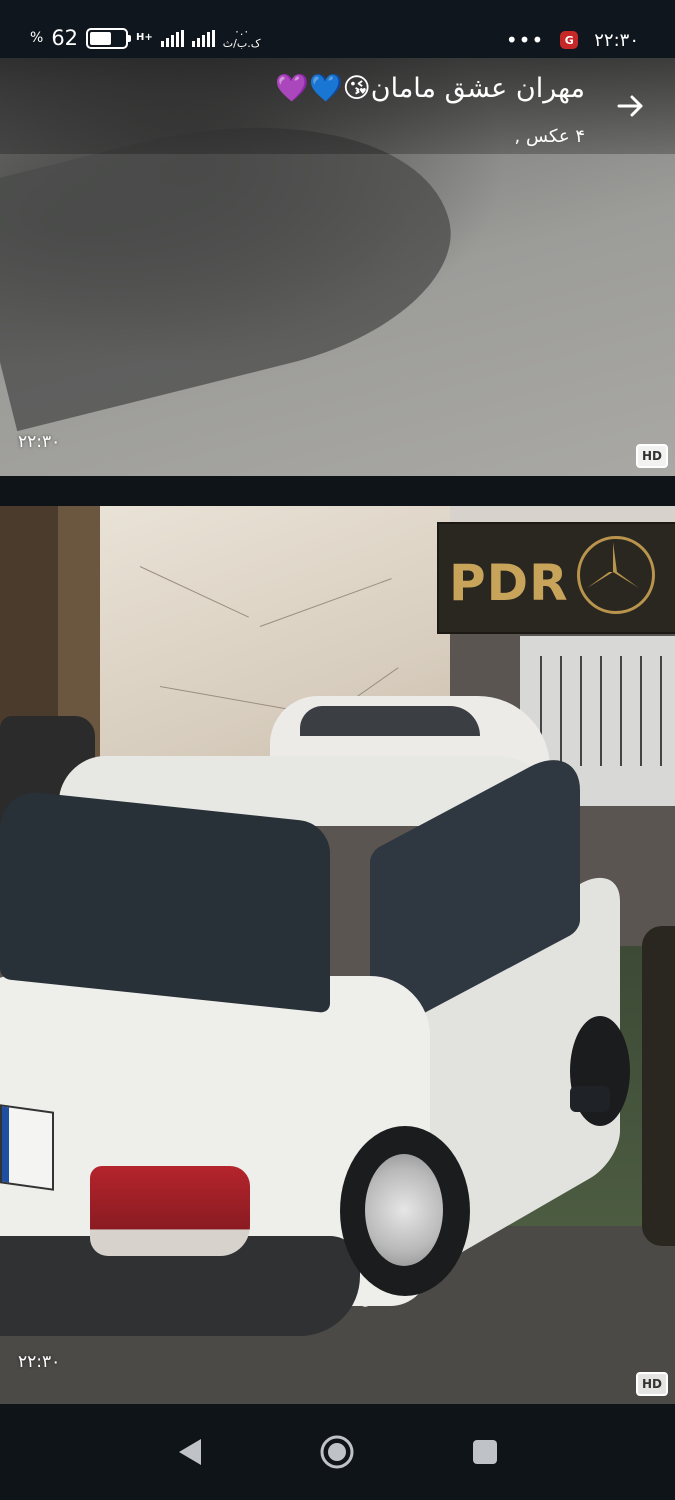 This screenshot has width=675, height=1500. I want to click on network-type-label: H+, so click(144, 37).